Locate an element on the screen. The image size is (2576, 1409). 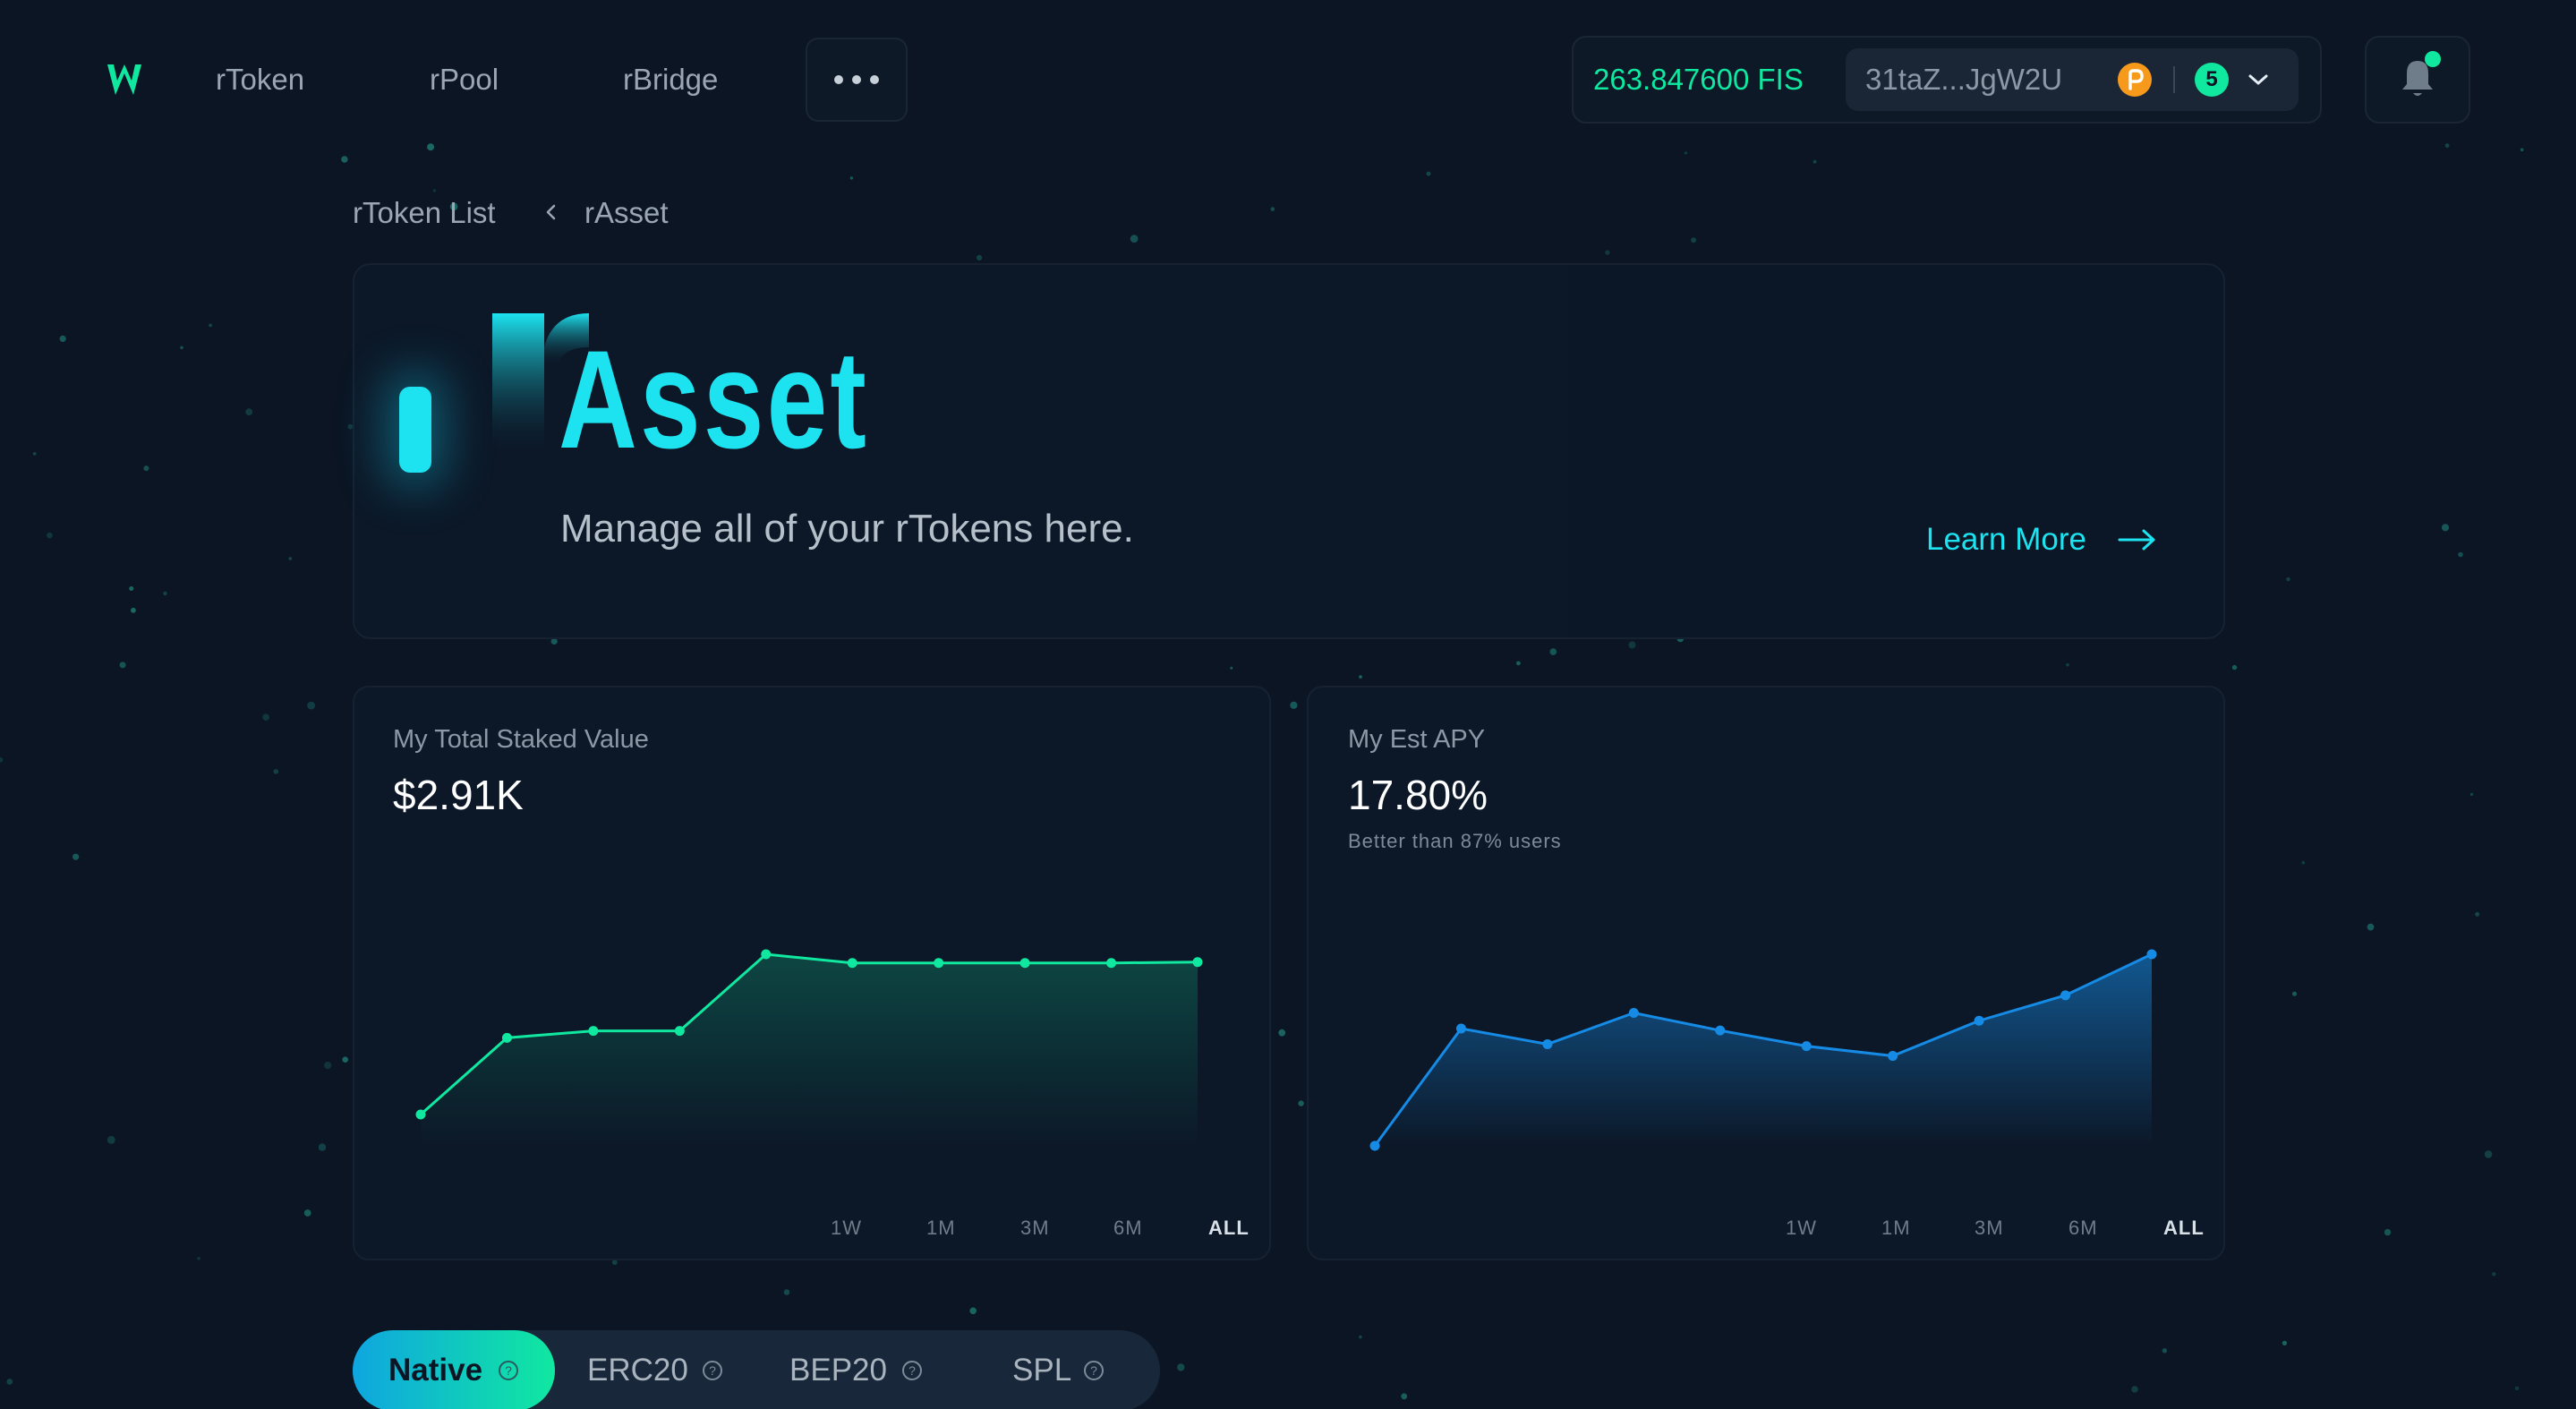
chart-area-fill is located at coordinates (809, 1050).